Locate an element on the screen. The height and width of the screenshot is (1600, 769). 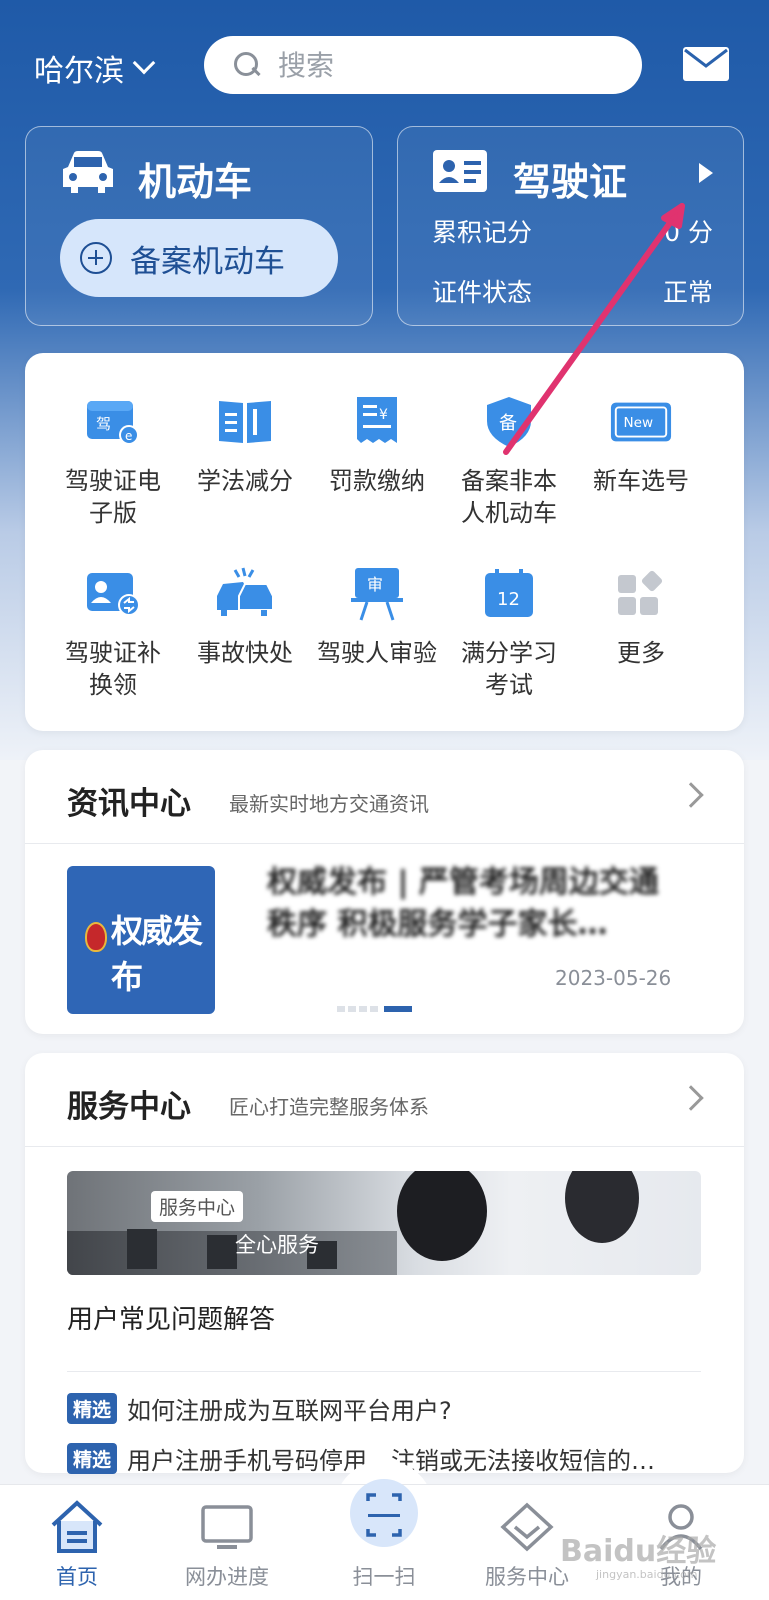
service-label-line1: 驾驶证电 is located at coordinates (113, 481).